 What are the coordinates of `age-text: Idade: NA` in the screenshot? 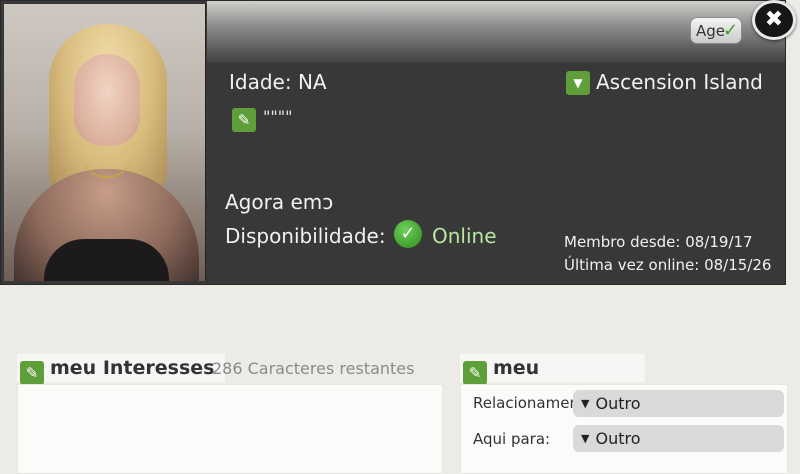 It's located at (278, 82).